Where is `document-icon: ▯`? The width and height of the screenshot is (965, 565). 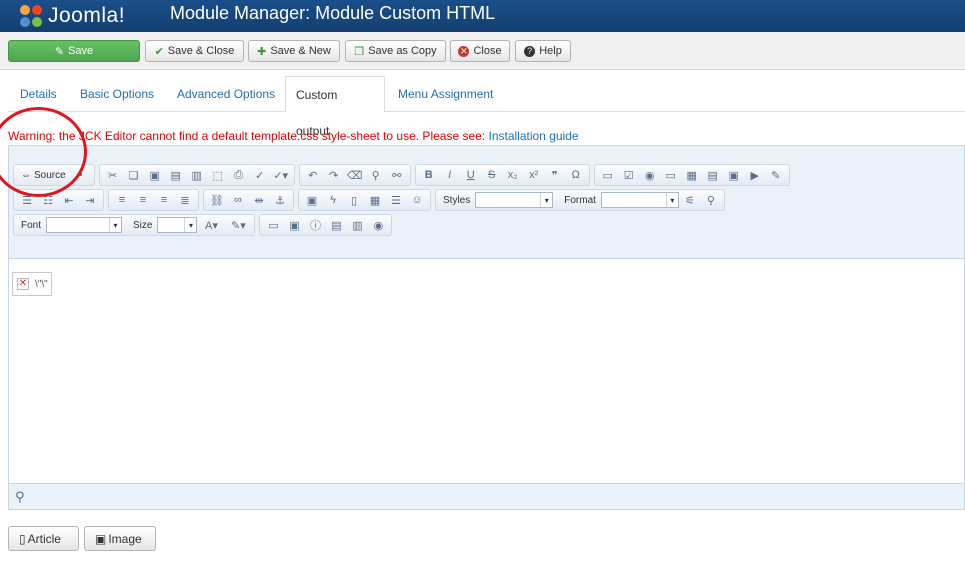 document-icon: ▯ is located at coordinates (354, 200).